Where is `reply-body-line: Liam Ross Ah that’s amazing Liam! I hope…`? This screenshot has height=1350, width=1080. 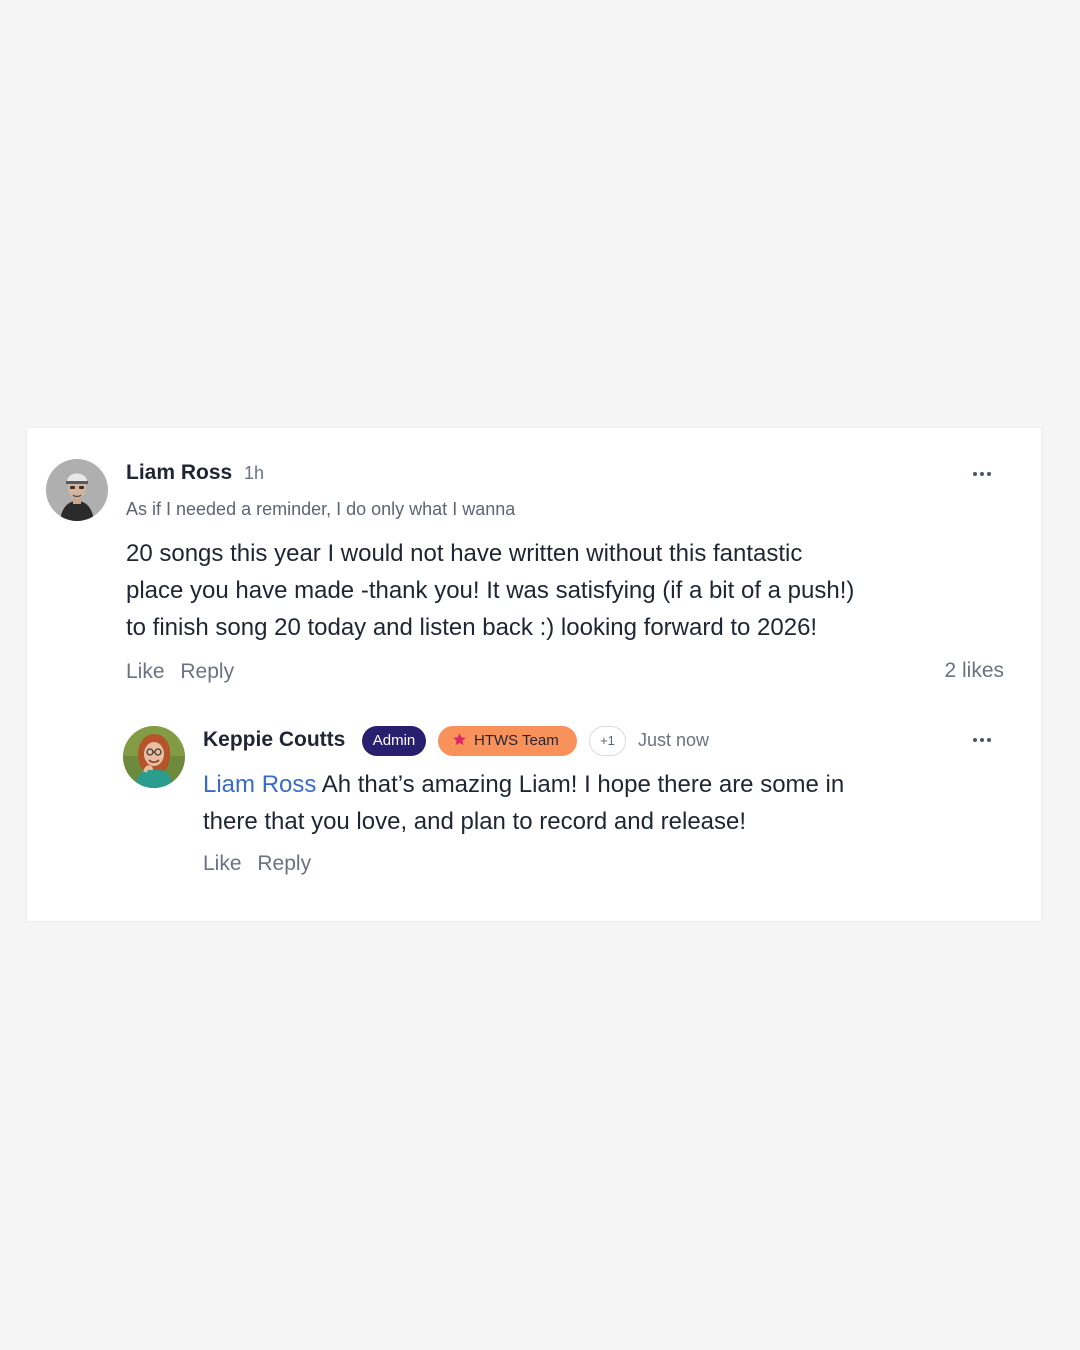 reply-body-line: Liam Ross Ah that’s amazing Liam! I hope… is located at coordinates (573, 784).